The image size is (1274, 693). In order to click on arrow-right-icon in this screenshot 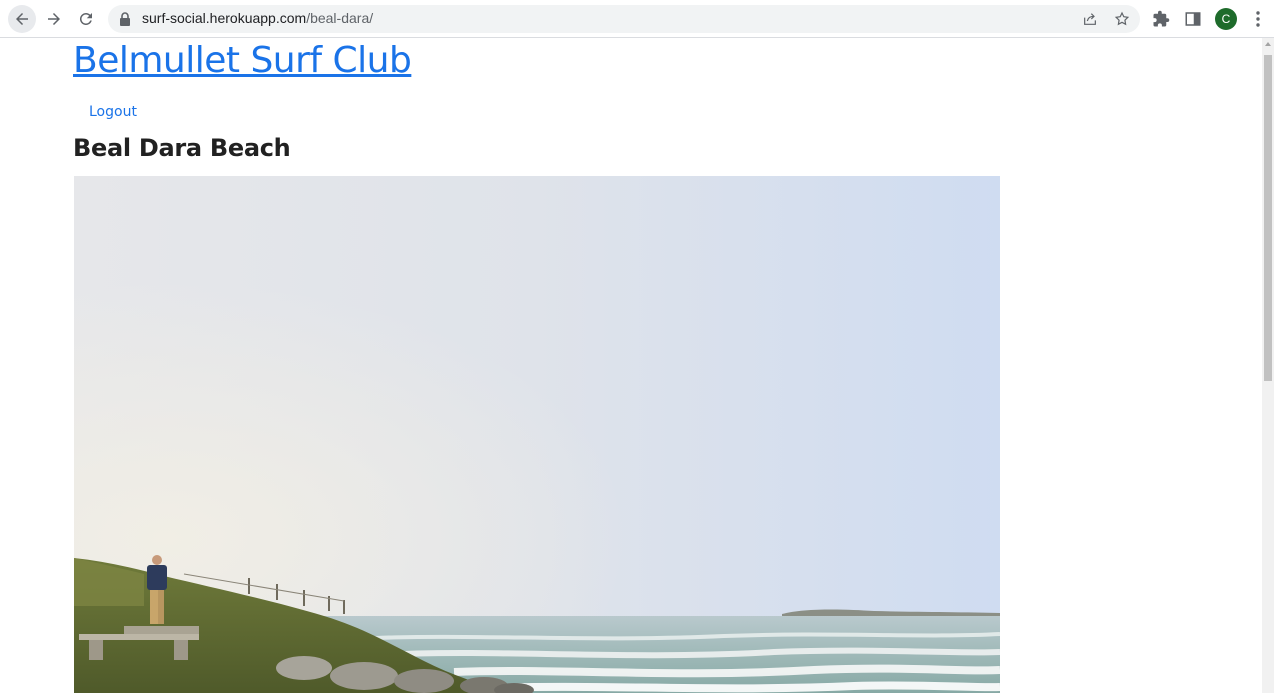, I will do `click(54, 19)`.